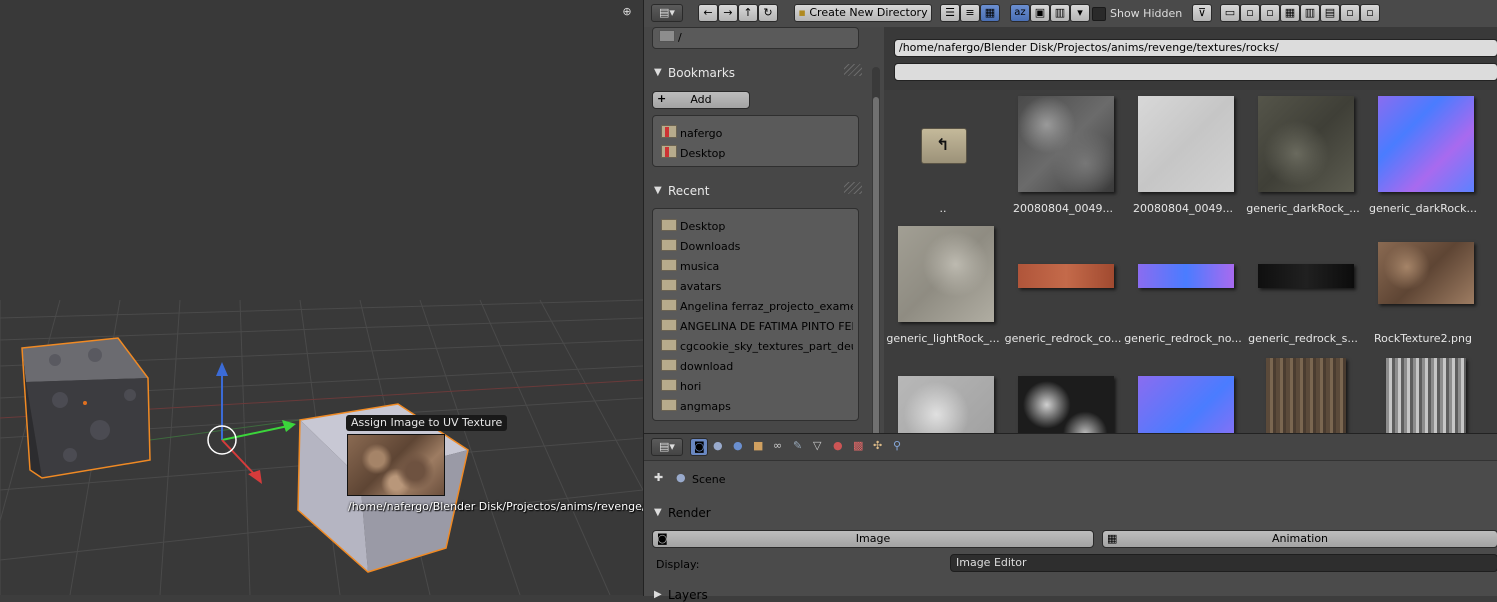 The width and height of the screenshot is (1497, 602). What do you see at coordinates (709, 479) in the screenshot?
I see `scene-breadcrumb: Scene` at bounding box center [709, 479].